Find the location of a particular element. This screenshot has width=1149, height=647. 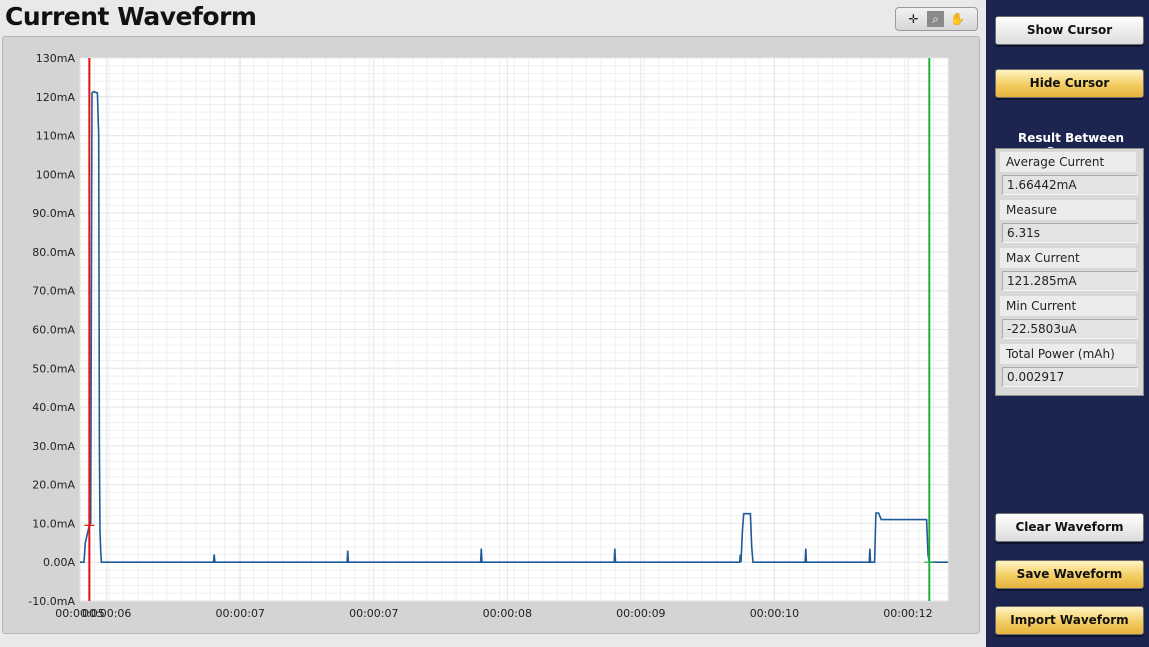

min-current-label: Min Current is located at coordinates (1068, 306).